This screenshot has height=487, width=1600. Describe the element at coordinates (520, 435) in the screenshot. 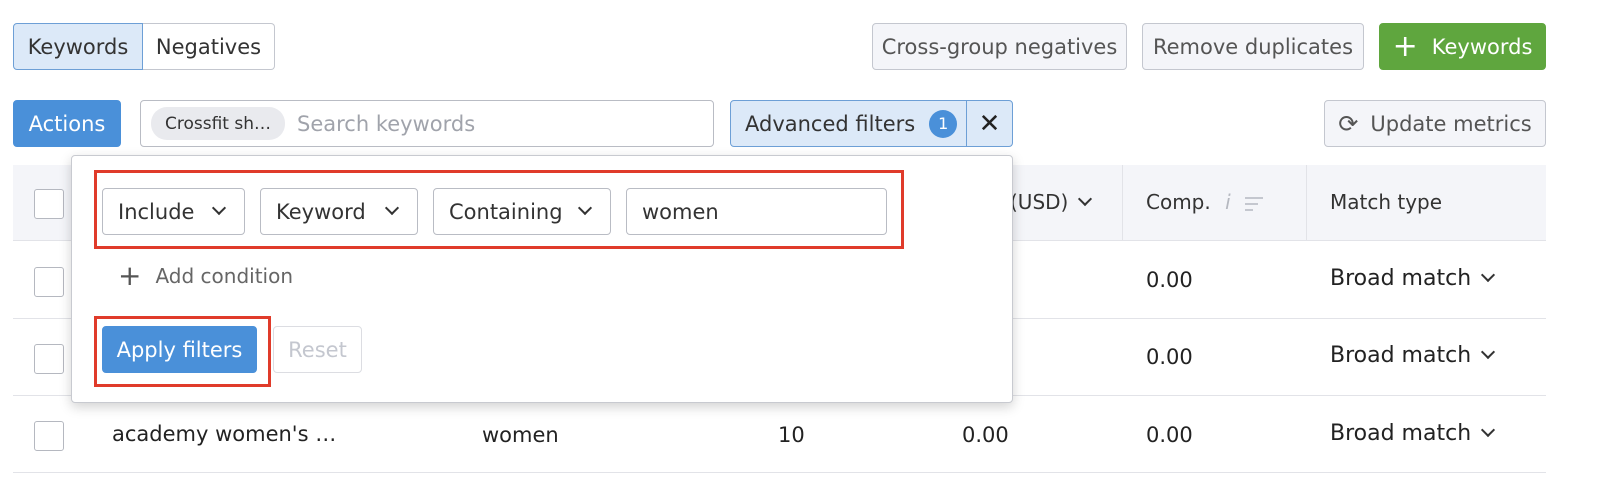

I see `ad-group-cell: women` at that location.